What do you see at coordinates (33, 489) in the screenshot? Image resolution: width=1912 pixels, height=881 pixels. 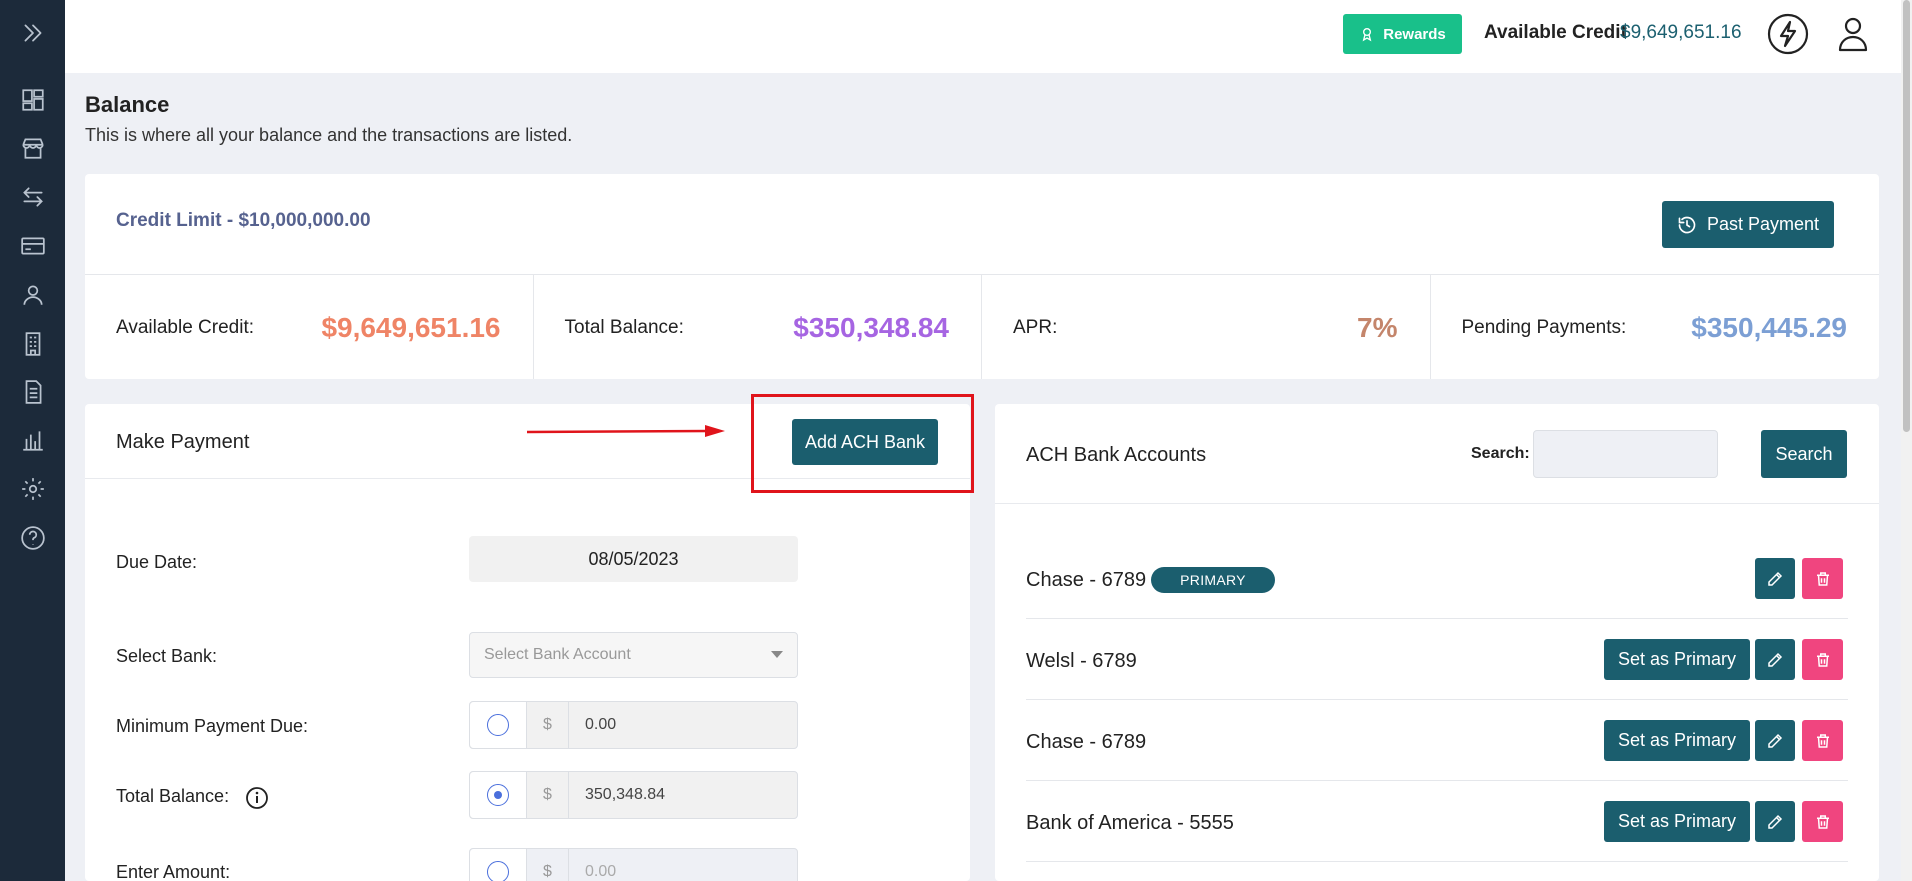 I see `settings-icon` at bounding box center [33, 489].